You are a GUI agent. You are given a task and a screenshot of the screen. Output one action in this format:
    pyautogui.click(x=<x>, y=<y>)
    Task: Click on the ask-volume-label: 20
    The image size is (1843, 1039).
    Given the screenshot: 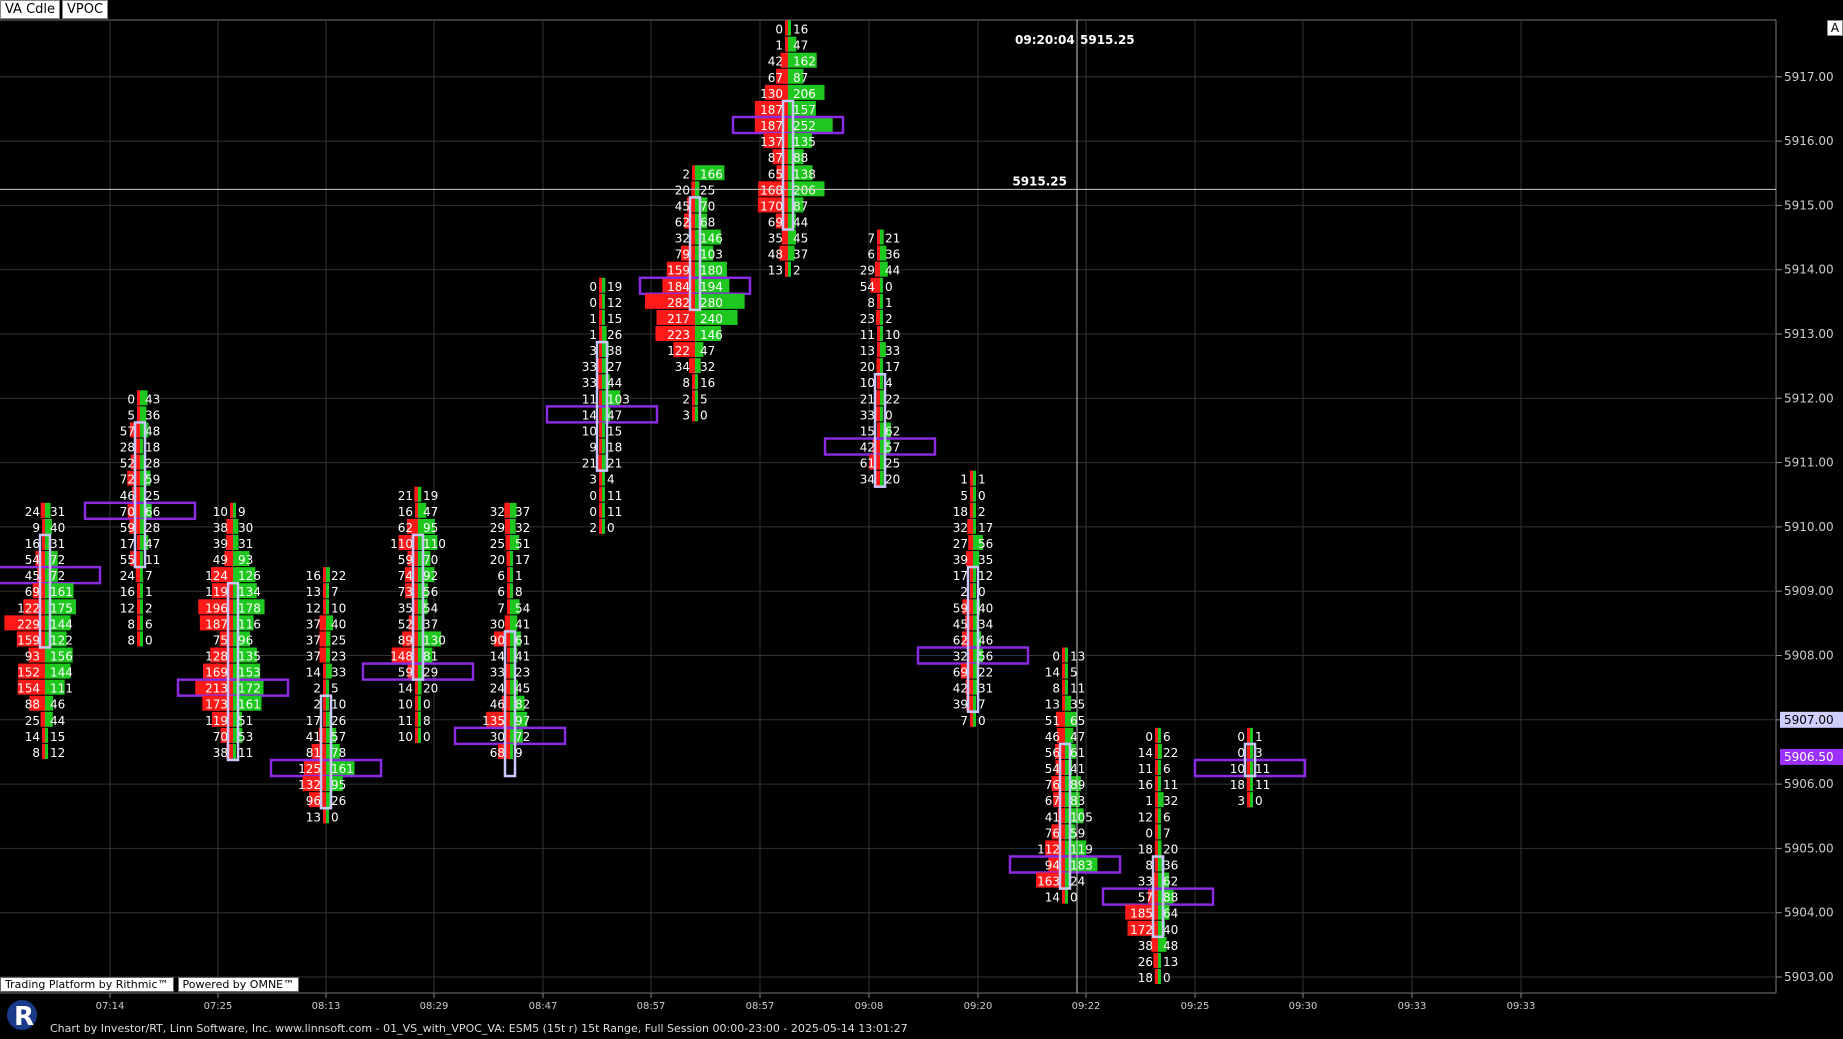 What is the action you would take?
    pyautogui.click(x=1170, y=849)
    